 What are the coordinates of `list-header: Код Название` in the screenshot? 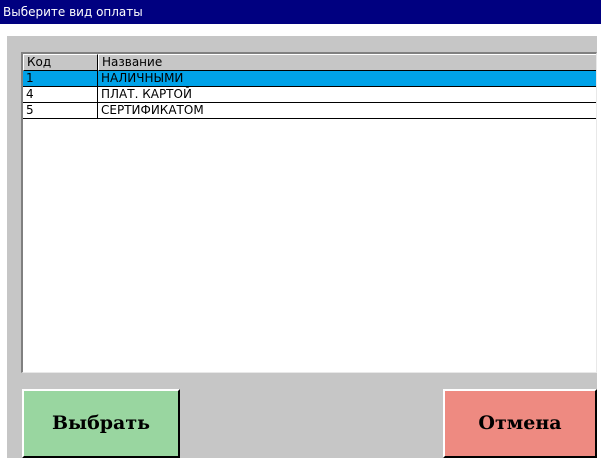 It's located at (309, 62).